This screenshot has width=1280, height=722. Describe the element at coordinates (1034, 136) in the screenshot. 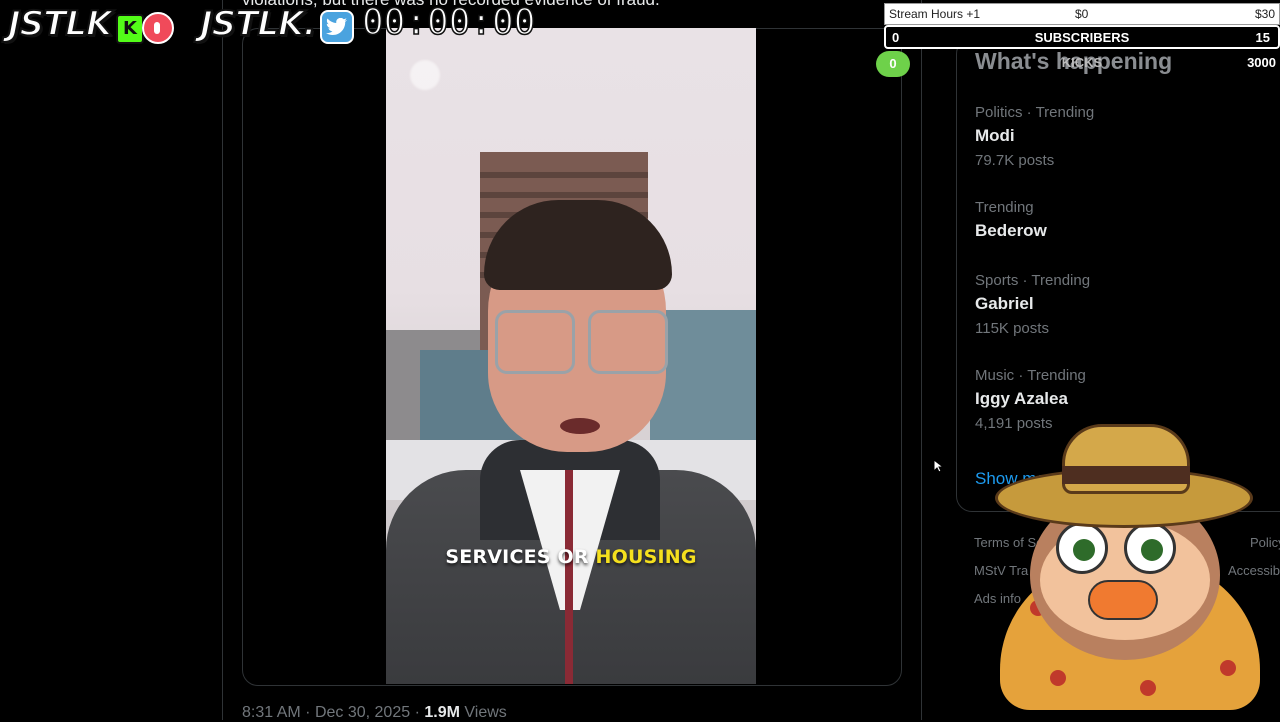

I see `trend-item: Politics · Trending Modi 79.7K posts` at that location.